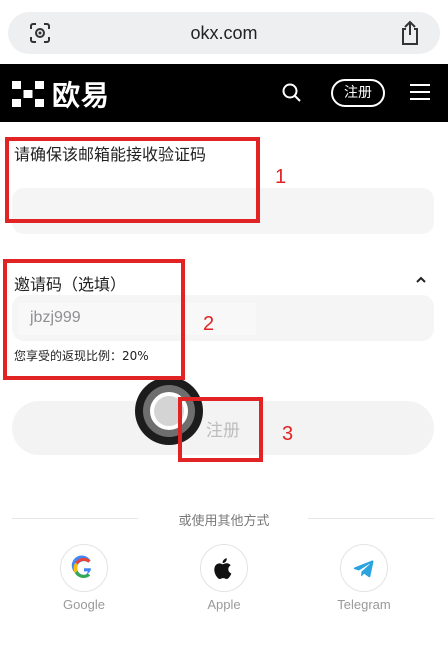 This screenshot has height=645, width=448. What do you see at coordinates (224, 521) in the screenshot?
I see `alt-login-divider-text: 或使用其他方式` at bounding box center [224, 521].